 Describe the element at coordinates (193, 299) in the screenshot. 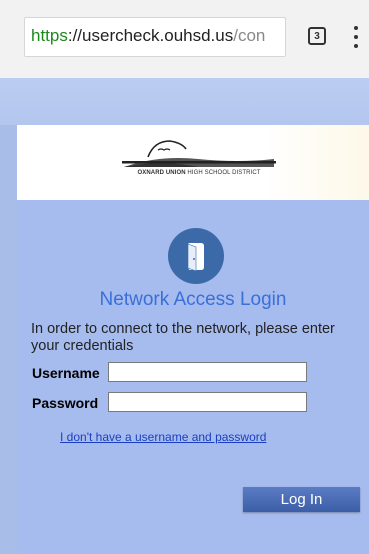

I see `page-title: Network Access Login` at that location.